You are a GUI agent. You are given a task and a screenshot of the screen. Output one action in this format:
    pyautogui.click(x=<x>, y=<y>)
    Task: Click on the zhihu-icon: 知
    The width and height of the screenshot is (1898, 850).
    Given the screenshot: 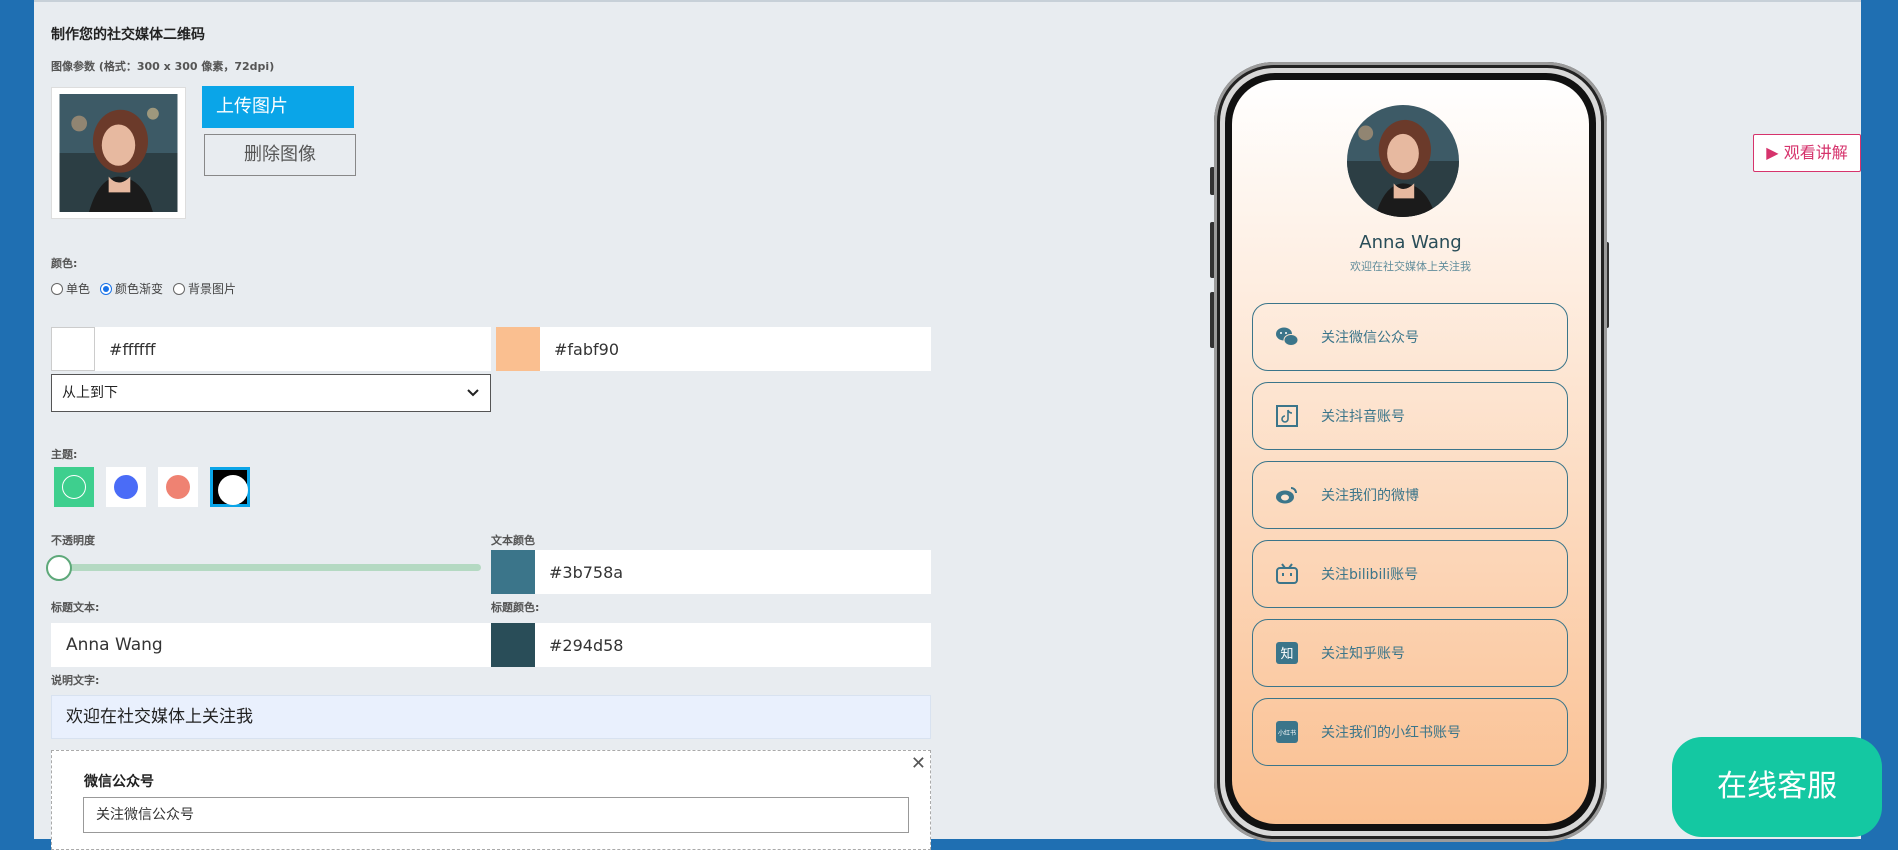 What is the action you would take?
    pyautogui.click(x=1287, y=653)
    